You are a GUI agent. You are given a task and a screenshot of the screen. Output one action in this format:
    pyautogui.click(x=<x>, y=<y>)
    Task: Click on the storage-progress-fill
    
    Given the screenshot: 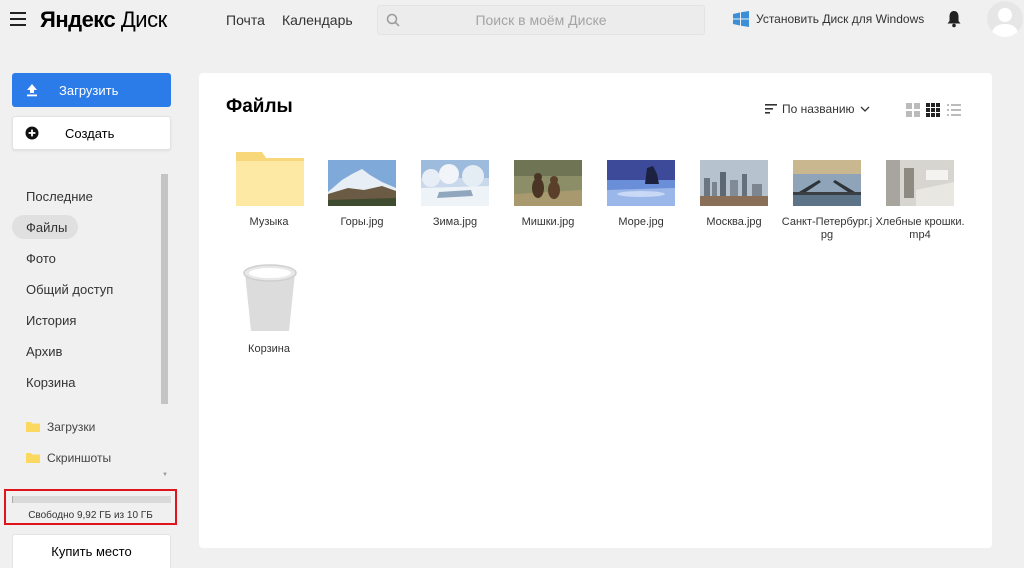 What is the action you would take?
    pyautogui.click(x=13, y=499)
    